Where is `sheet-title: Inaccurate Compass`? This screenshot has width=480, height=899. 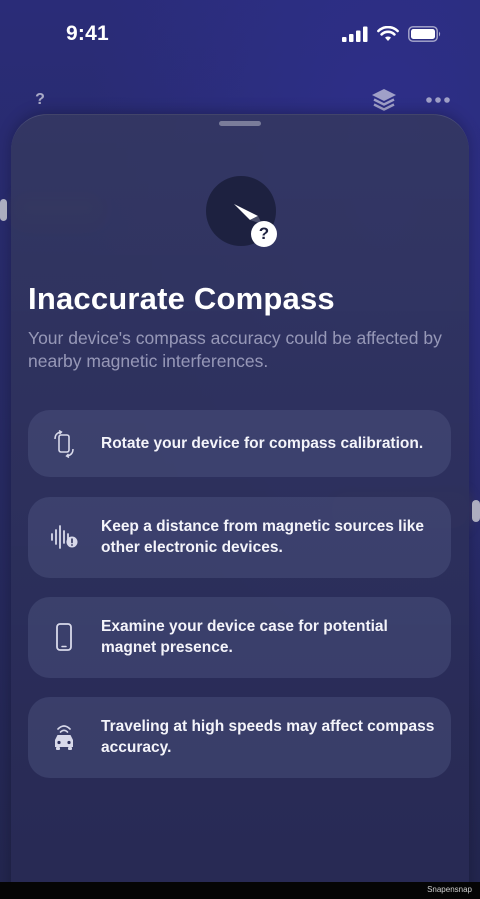 sheet-title: Inaccurate Compass is located at coordinates (181, 298).